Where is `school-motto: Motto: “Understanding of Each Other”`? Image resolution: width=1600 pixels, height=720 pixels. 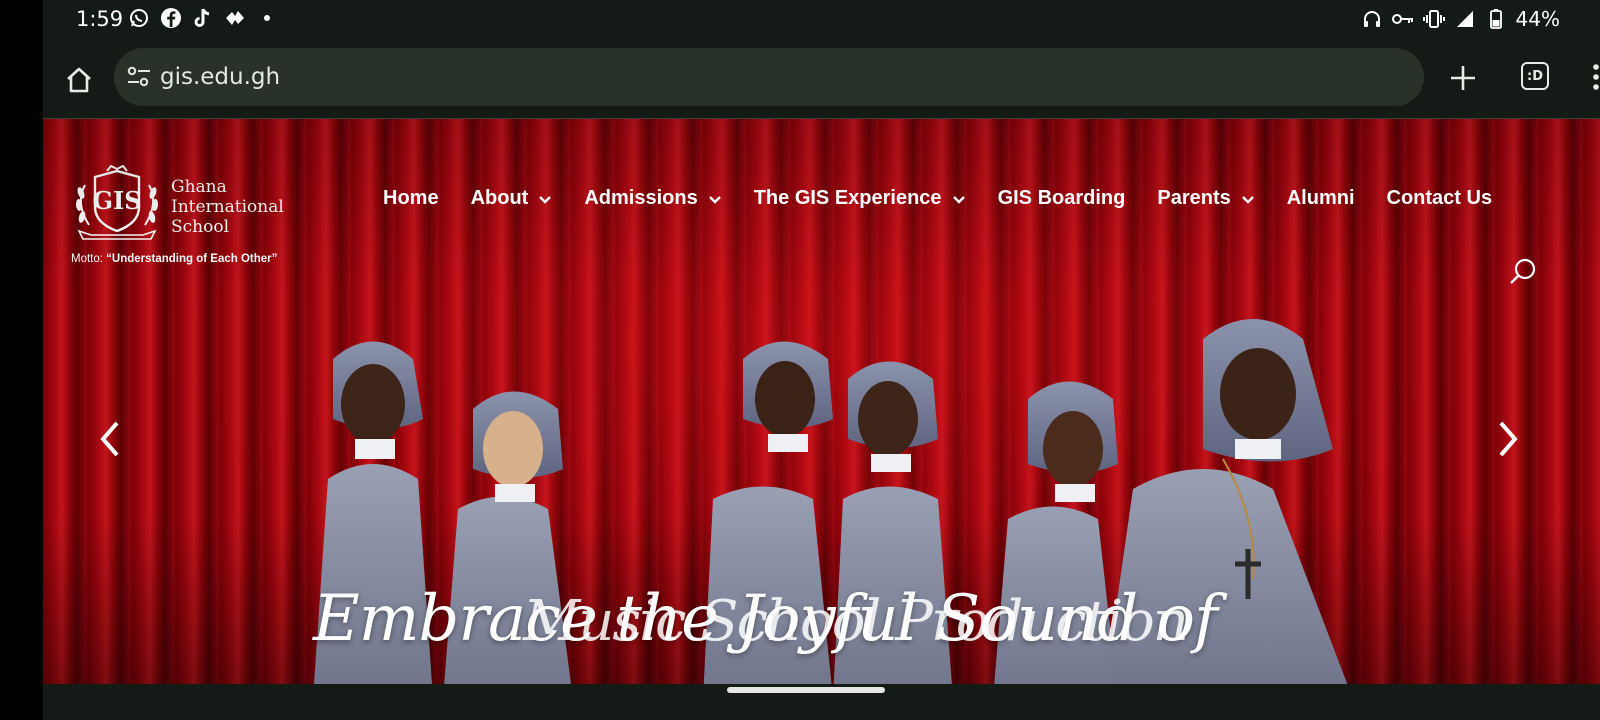
school-motto: Motto: “Understanding of Each Other” is located at coordinates (174, 259).